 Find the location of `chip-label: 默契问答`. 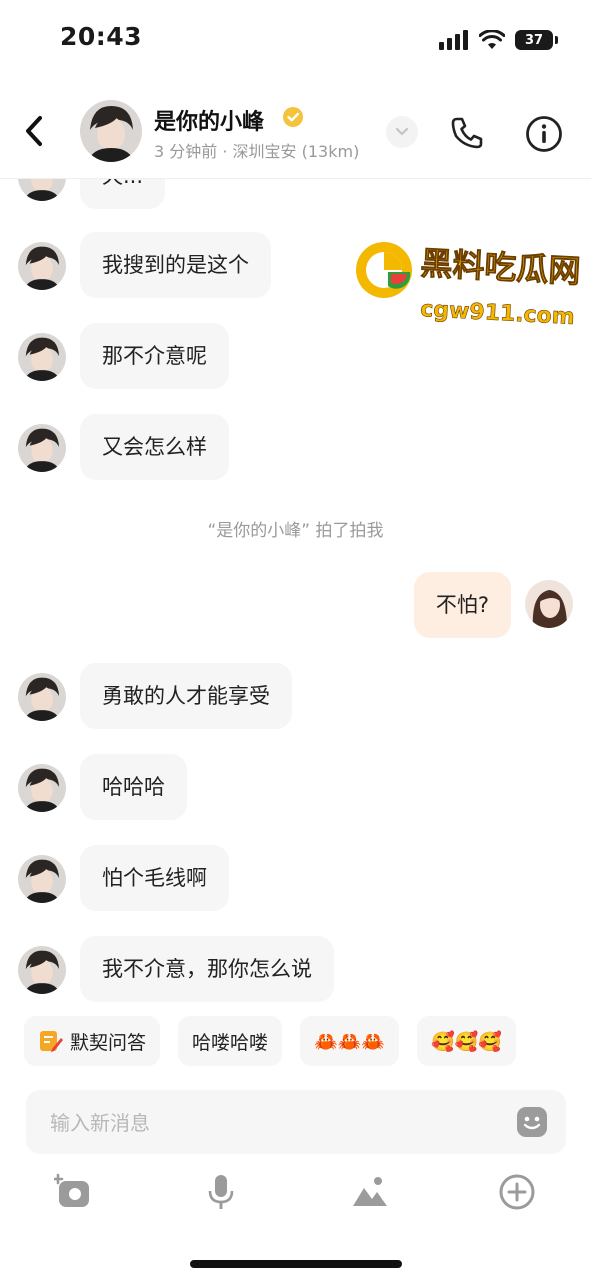

chip-label: 默契问答 is located at coordinates (108, 1042).